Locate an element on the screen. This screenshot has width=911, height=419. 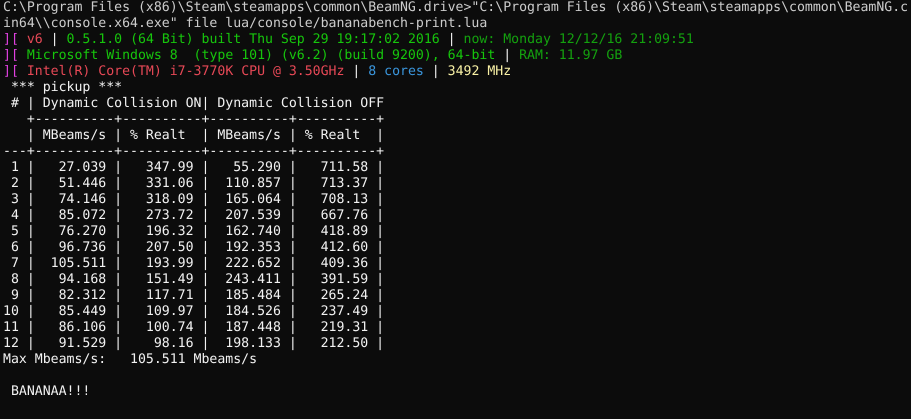
console-text: 7 | 105.511 | 193.99 | 222.652 | 409.36 | is located at coordinates (197, 263).